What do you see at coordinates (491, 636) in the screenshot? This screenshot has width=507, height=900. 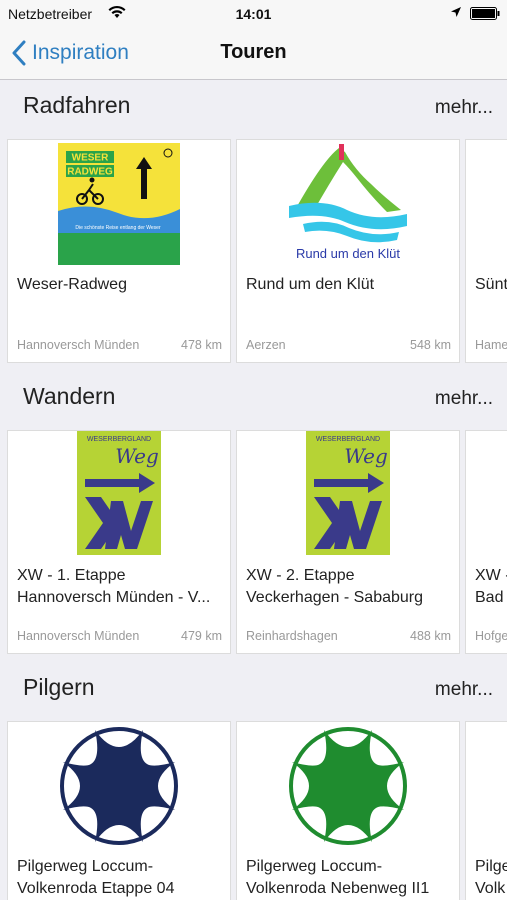 I see `tour-location: Hofge` at bounding box center [491, 636].